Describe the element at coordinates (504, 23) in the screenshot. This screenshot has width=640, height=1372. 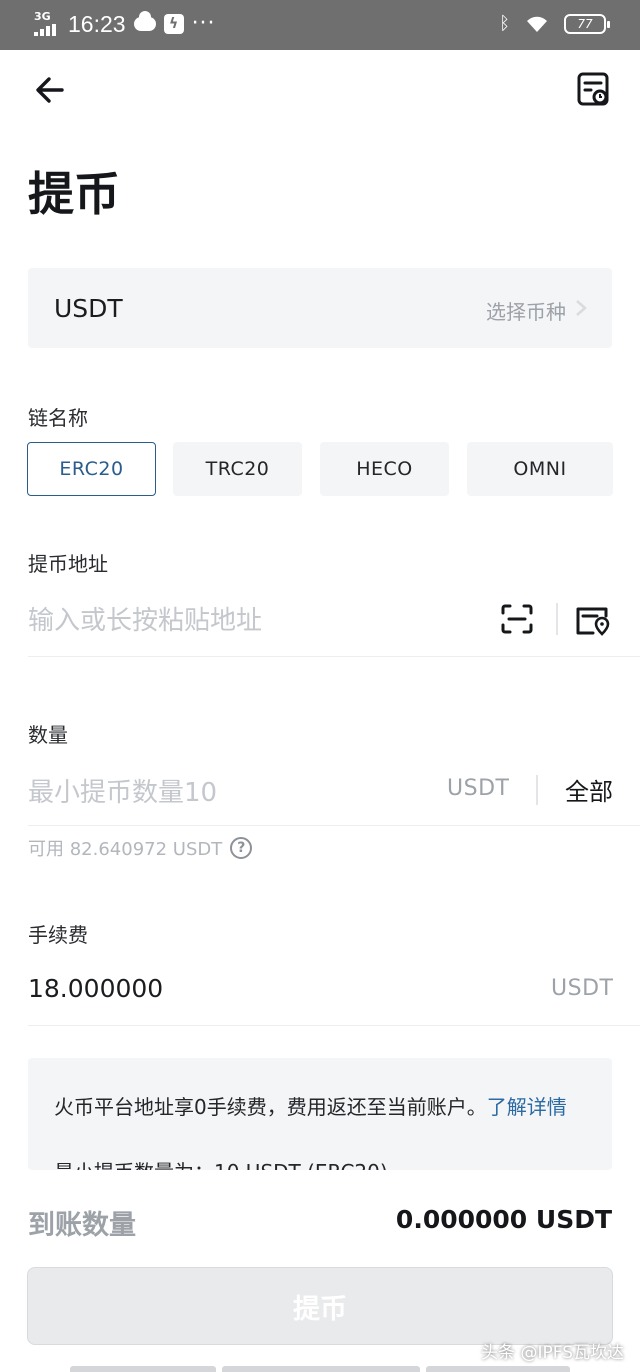
I see `bluetooth-icon: ᛒ` at that location.